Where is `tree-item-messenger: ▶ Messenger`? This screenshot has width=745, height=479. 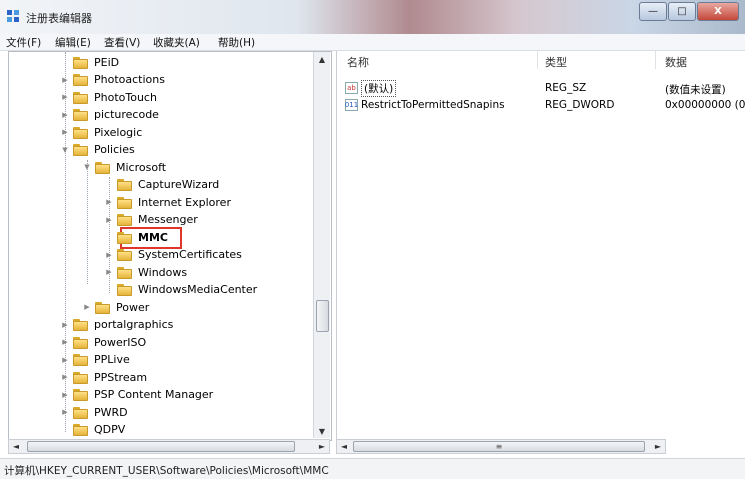
tree-item-messenger: ▶ Messenger is located at coordinates (151, 220).